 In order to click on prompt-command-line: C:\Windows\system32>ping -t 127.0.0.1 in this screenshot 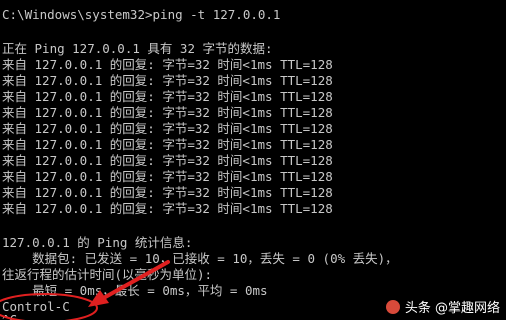, I will do `click(141, 14)`.